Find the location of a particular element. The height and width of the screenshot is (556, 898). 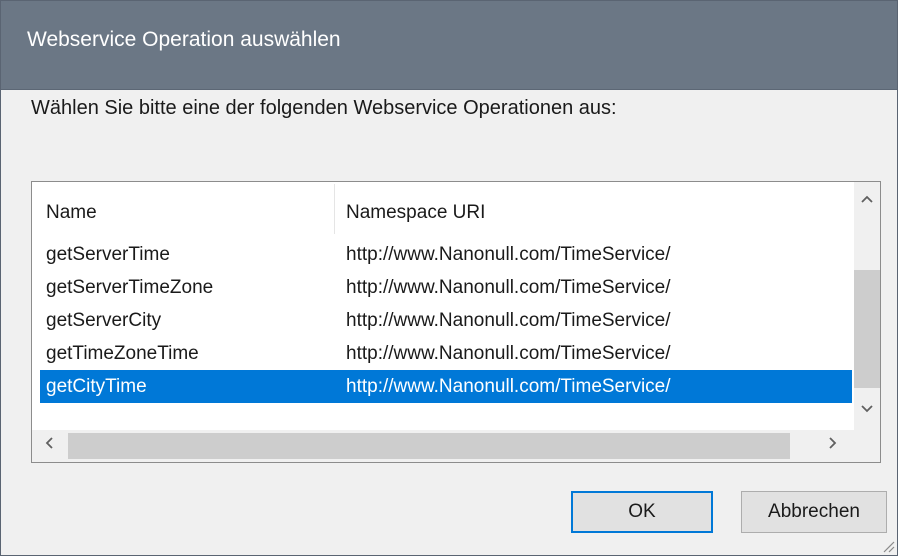

column-separator is located at coordinates (334, 209).